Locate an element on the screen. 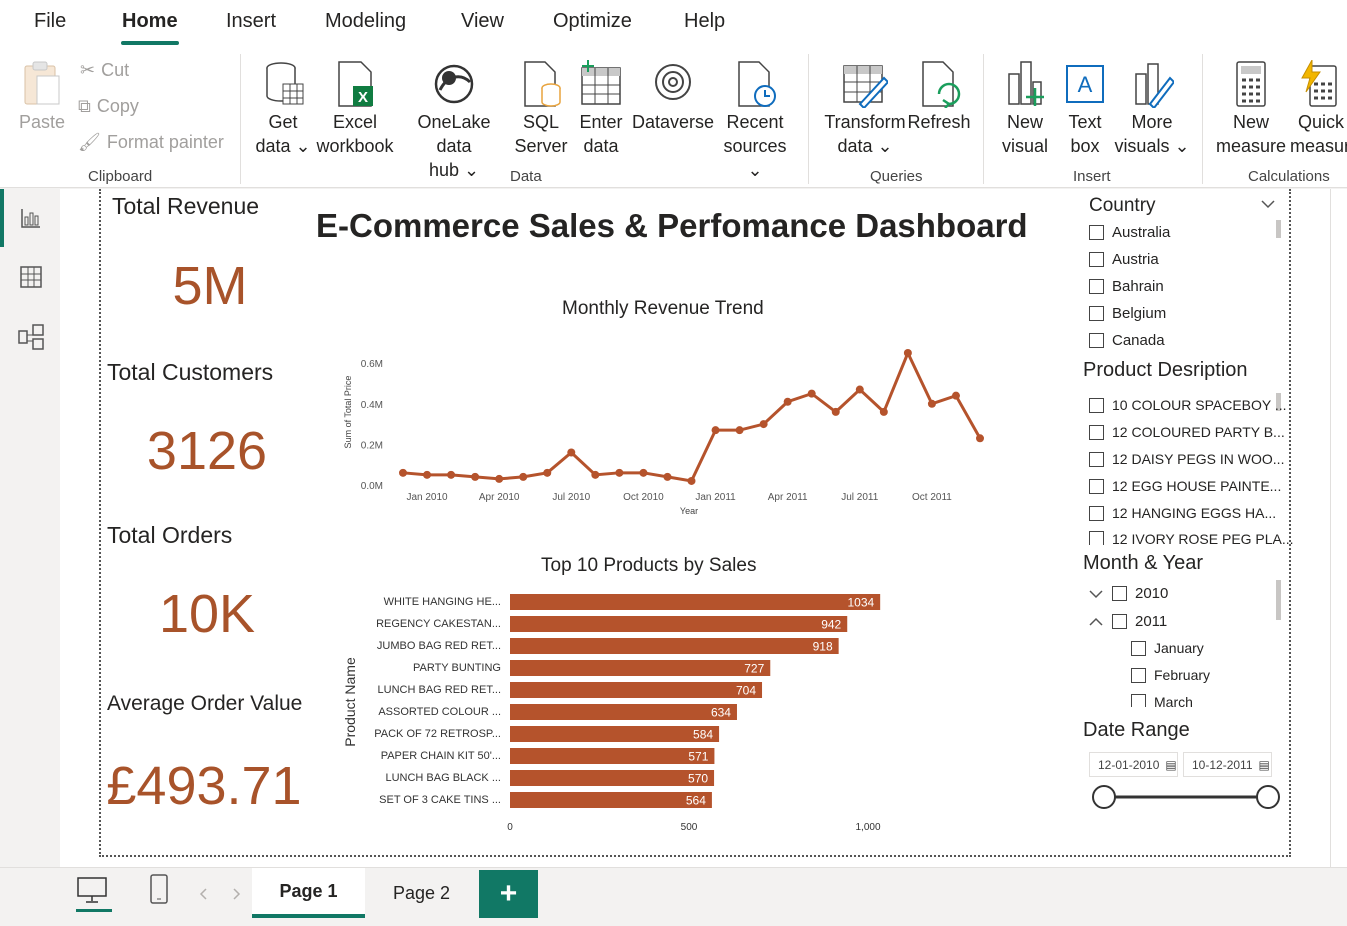 The image size is (1347, 926). menu-insert: Insert is located at coordinates (251, 21).